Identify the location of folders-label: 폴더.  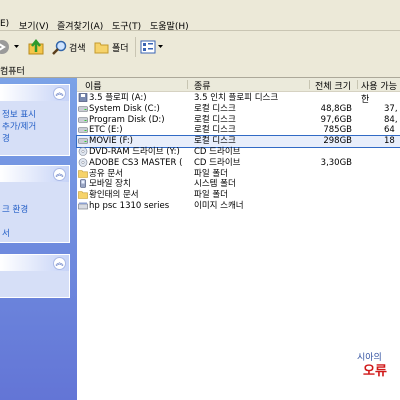
(120, 48).